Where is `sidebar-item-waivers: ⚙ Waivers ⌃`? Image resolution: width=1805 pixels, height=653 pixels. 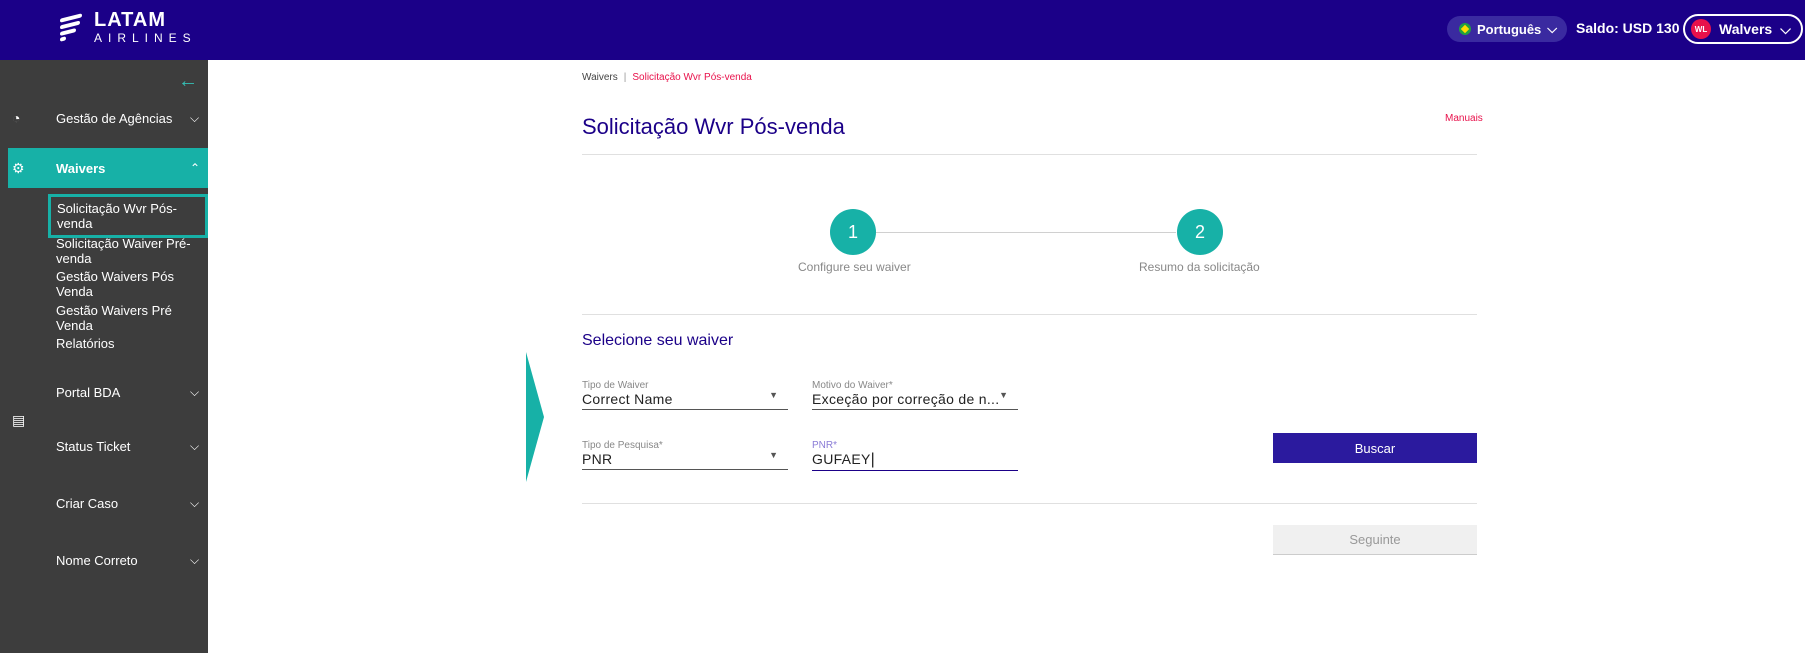 sidebar-item-waivers: ⚙ Waivers ⌃ is located at coordinates (108, 168).